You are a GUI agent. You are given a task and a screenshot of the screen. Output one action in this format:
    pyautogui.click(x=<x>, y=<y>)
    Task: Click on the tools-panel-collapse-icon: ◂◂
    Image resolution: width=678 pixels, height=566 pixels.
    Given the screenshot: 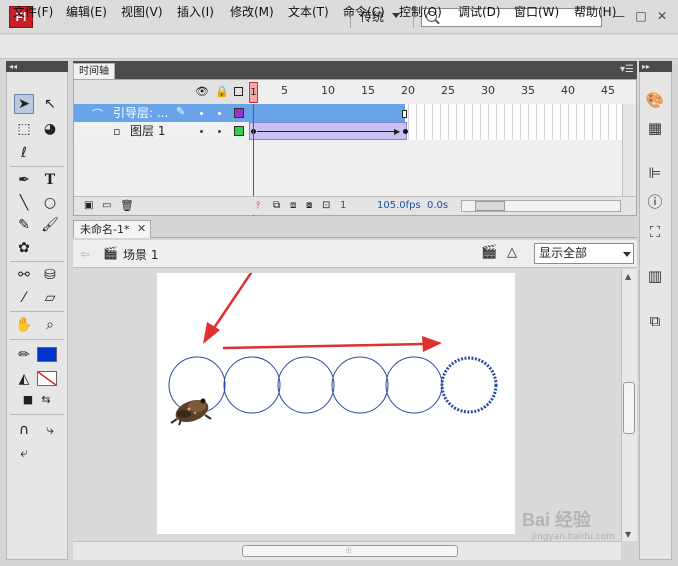 What is the action you would take?
    pyautogui.click(x=37, y=66)
    